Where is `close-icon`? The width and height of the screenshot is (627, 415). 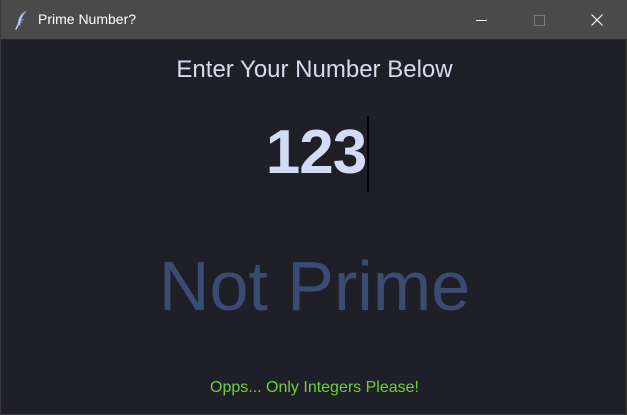 close-icon is located at coordinates (597, 20).